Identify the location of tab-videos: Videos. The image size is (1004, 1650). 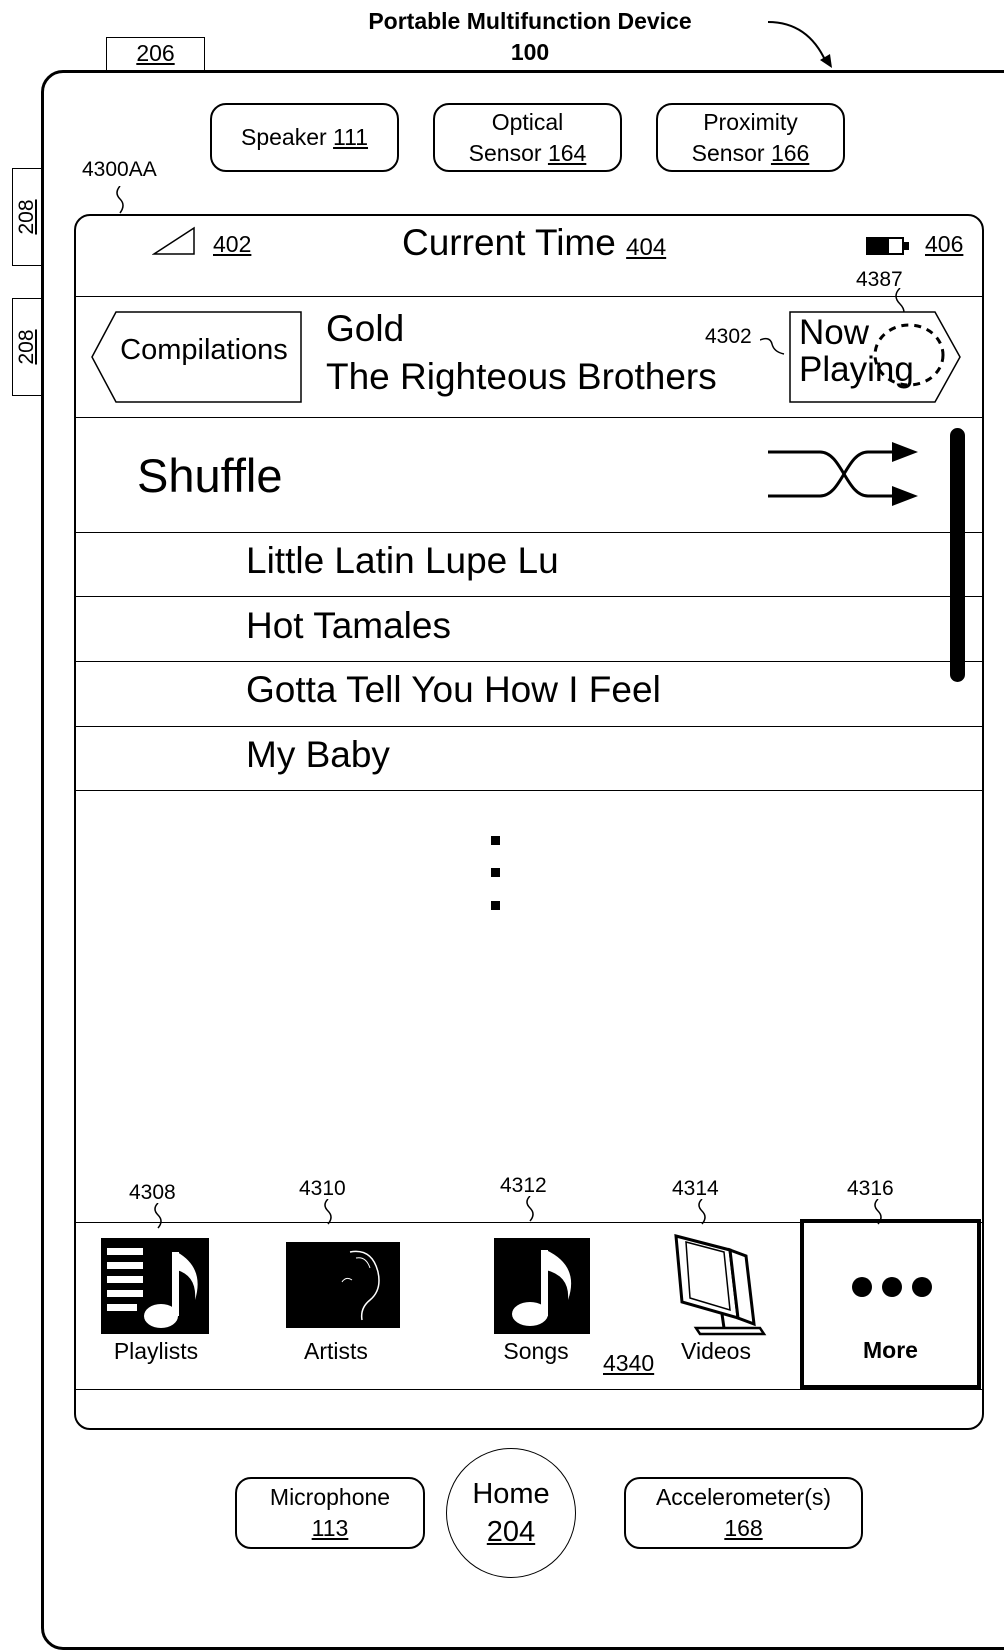
(716, 1306).